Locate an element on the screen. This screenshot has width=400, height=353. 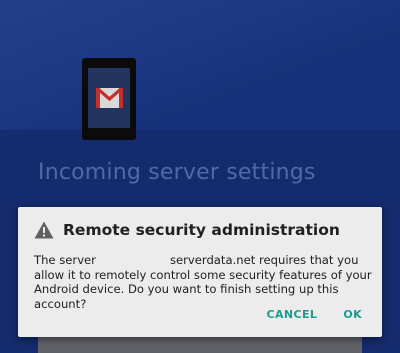
page-title: Incoming server settings is located at coordinates (177, 172).